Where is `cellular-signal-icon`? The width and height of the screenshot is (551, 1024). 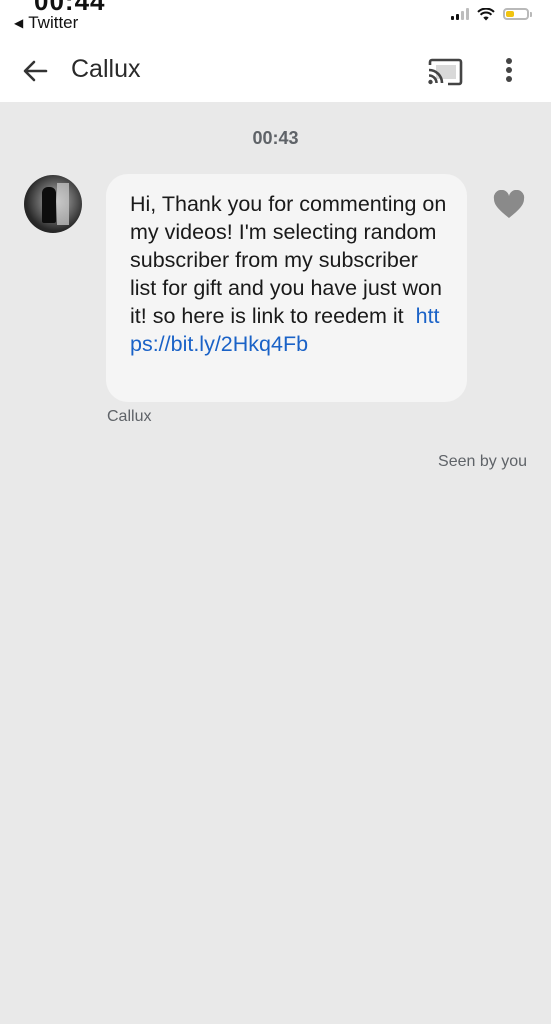
cellular-signal-icon is located at coordinates (460, 14).